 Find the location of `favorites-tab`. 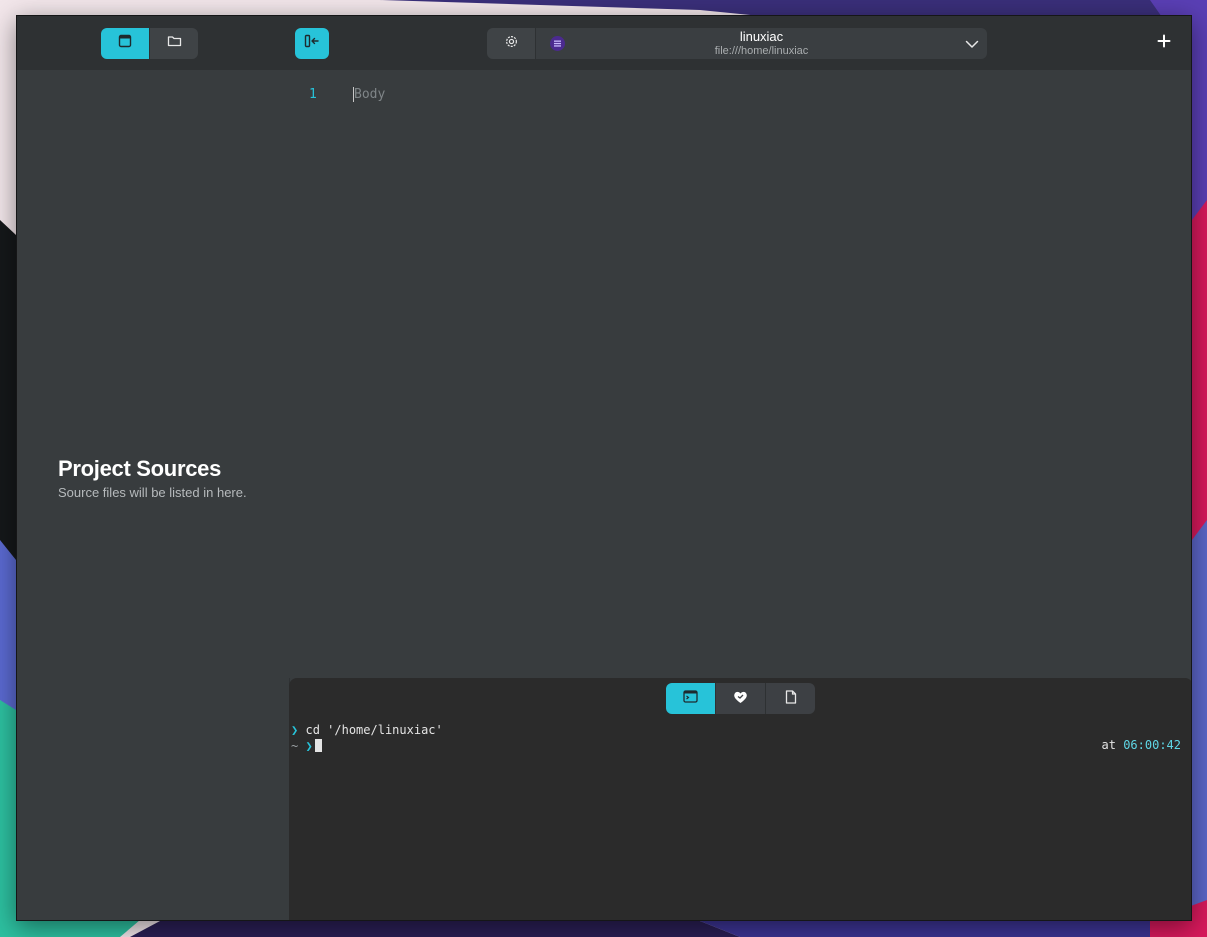

favorites-tab is located at coordinates (740, 698).